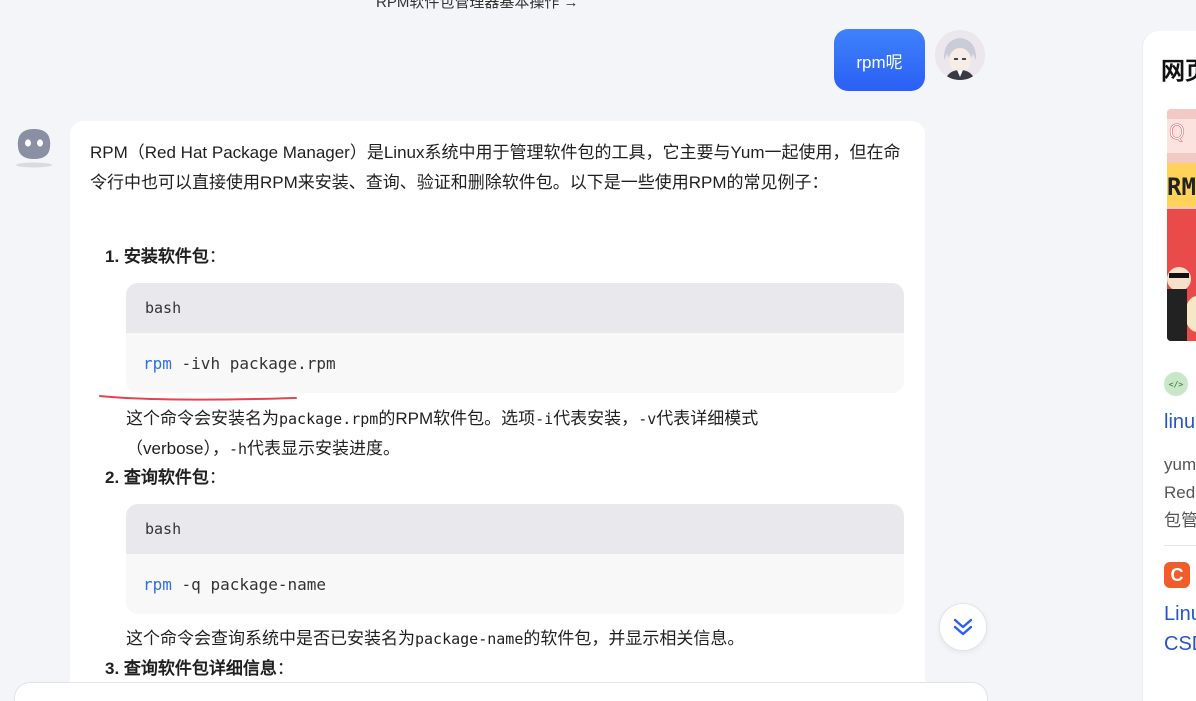 The height and width of the screenshot is (701, 1196). I want to click on code-icon: </>, so click(1176, 384).